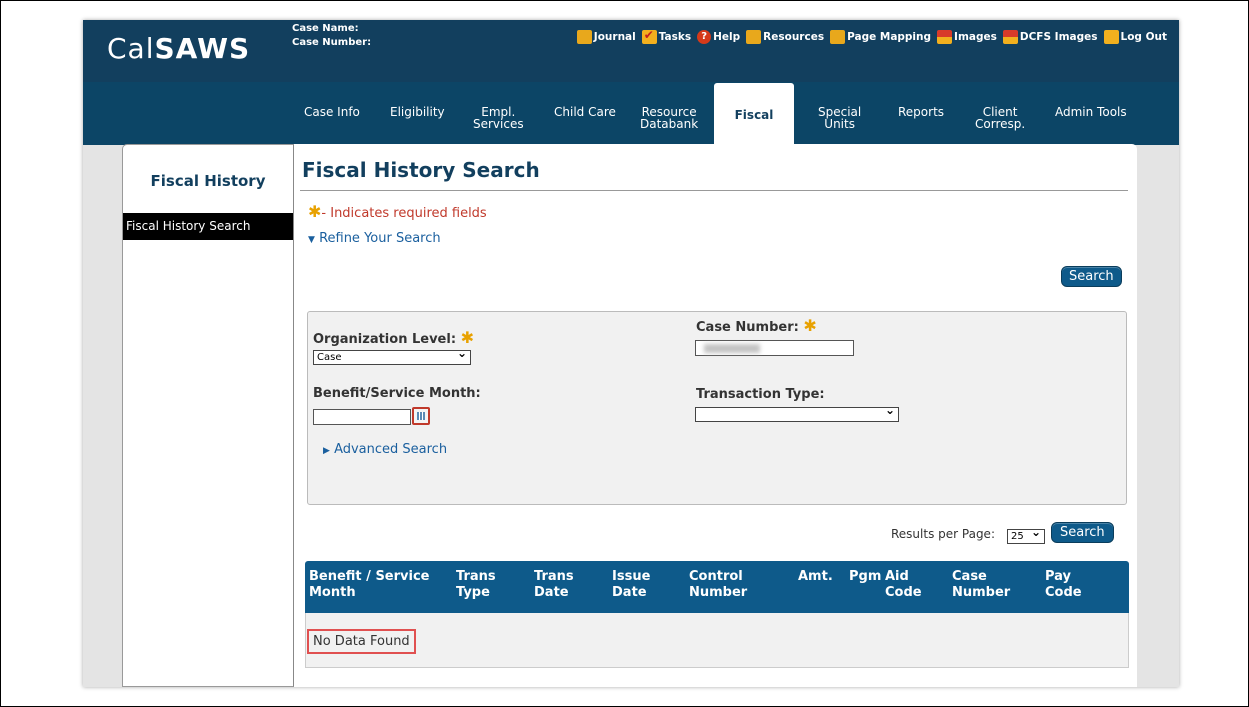 The image size is (1249, 707). I want to click on tasks-icon, so click(649, 36).